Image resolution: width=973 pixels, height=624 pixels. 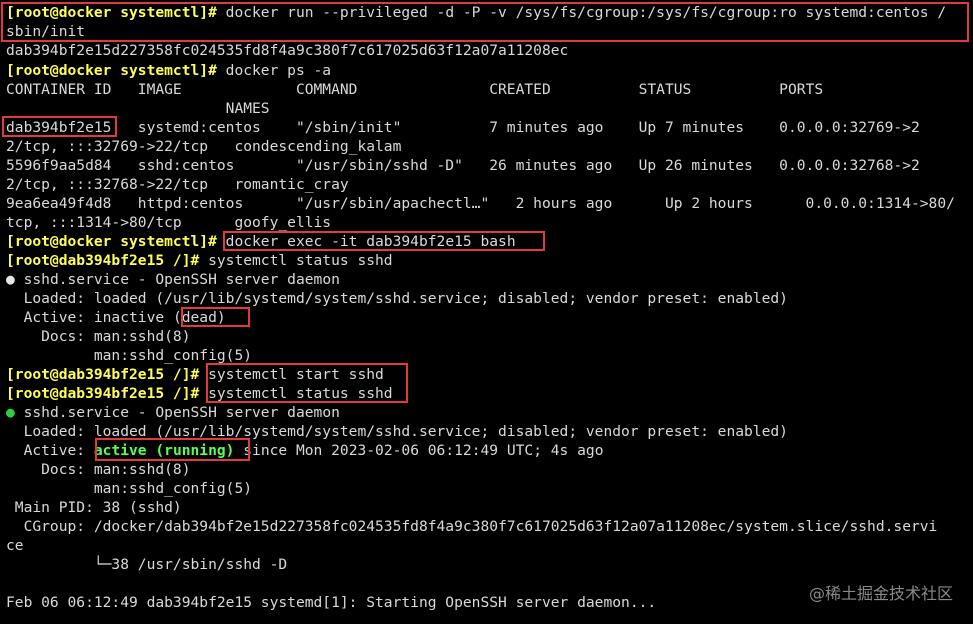 What do you see at coordinates (296, 260) in the screenshot?
I see `command-text: systemctl status sshd` at bounding box center [296, 260].